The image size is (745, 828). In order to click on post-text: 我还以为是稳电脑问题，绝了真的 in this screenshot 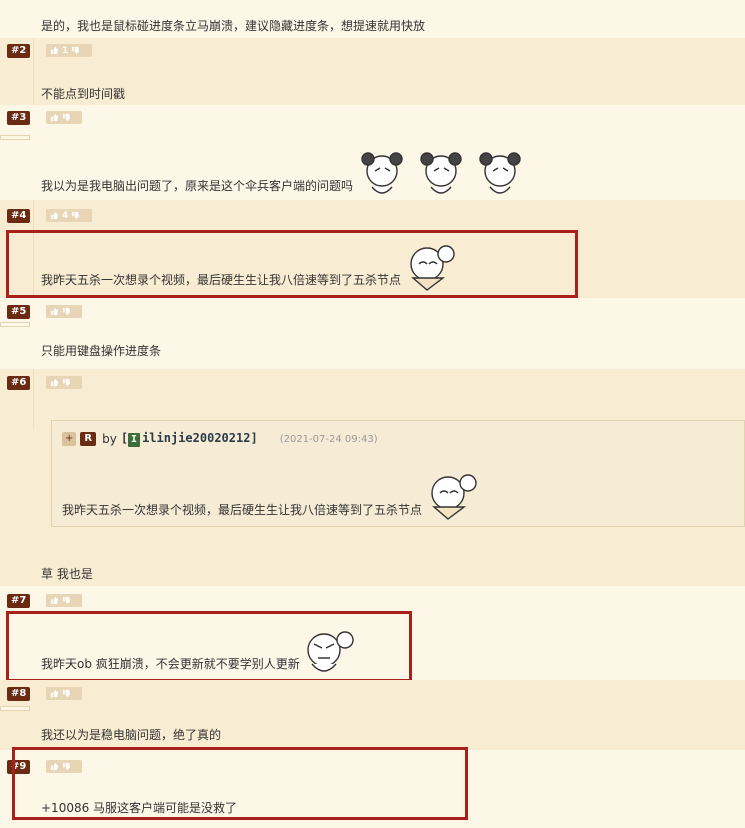, I will do `click(131, 735)`.